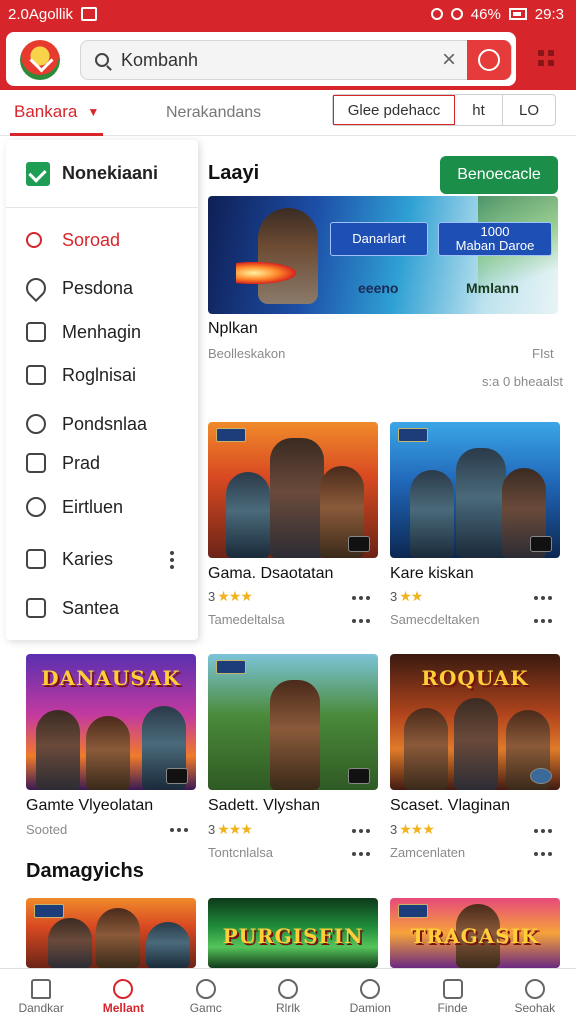  I want to click on drawer-item-search: Soroad, so click(102, 240).